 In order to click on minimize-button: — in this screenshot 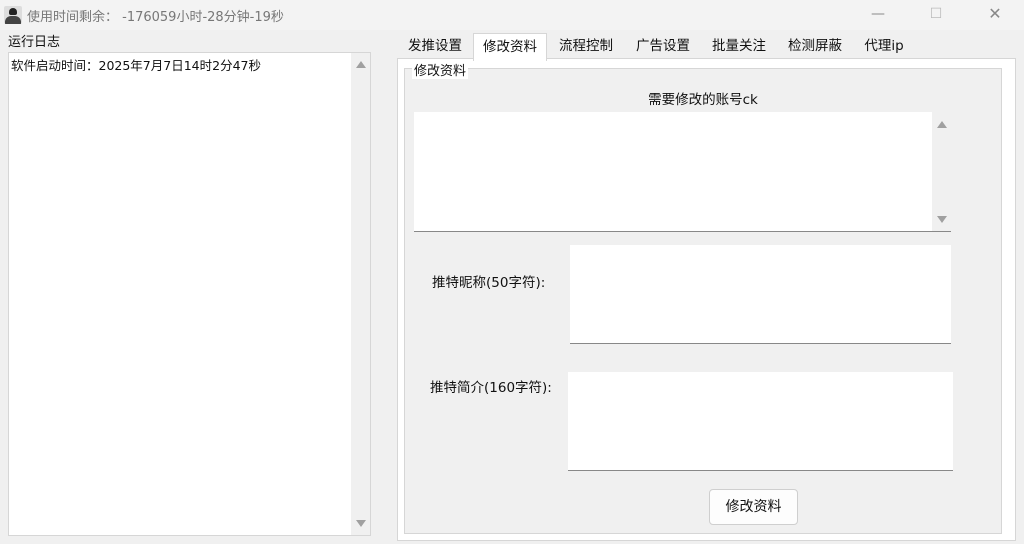, I will do `click(878, 14)`.